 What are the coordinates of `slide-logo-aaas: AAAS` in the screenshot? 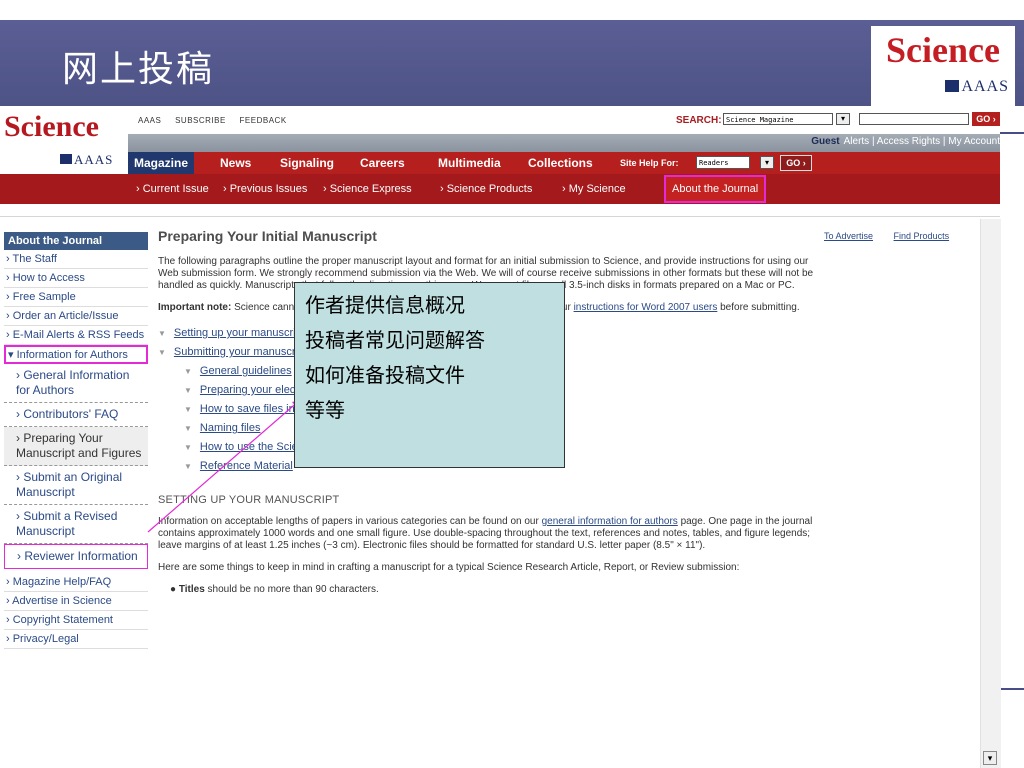 It's located at (977, 87).